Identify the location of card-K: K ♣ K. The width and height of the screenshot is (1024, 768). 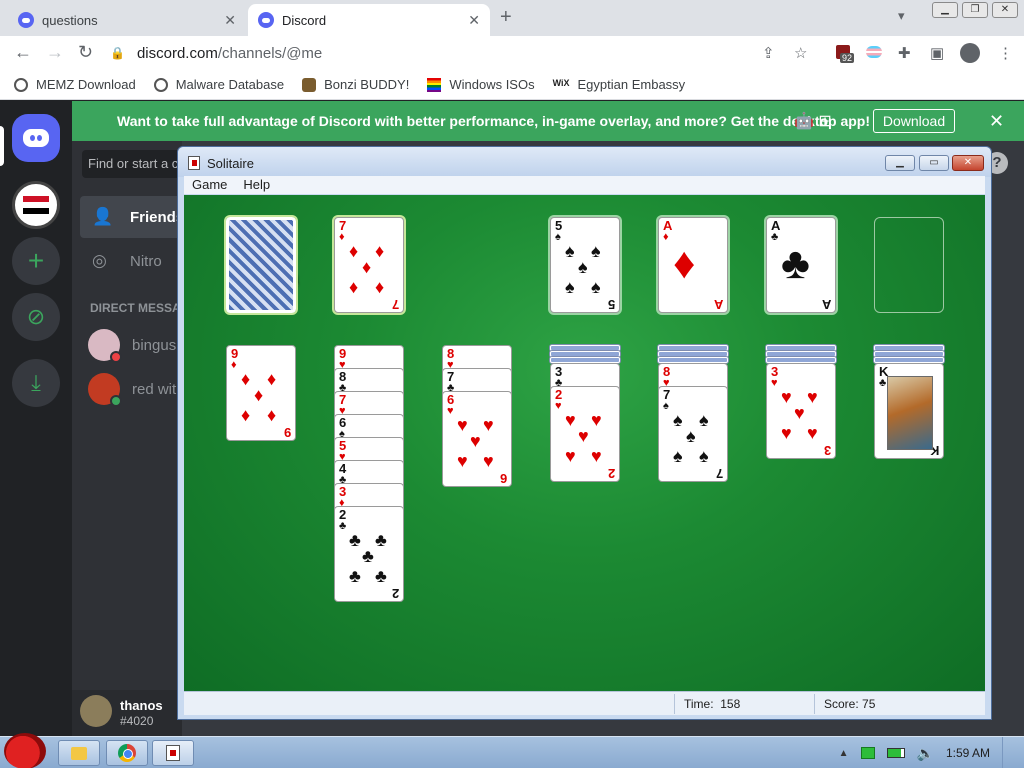
(909, 411).